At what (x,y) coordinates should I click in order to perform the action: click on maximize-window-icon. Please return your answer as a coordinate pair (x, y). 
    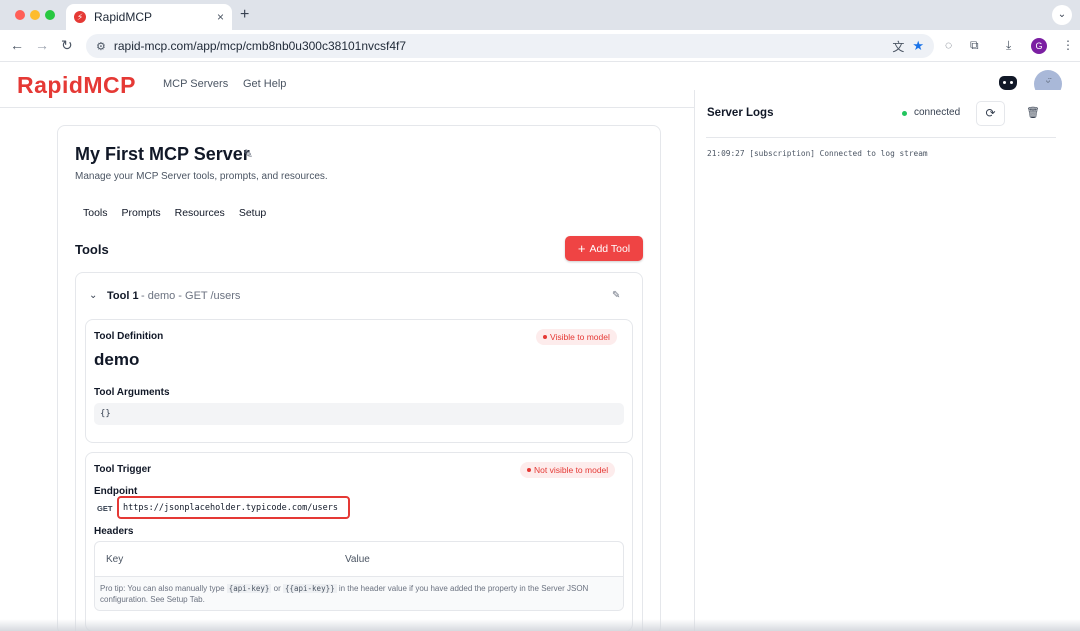
    Looking at the image, I should click on (50, 15).